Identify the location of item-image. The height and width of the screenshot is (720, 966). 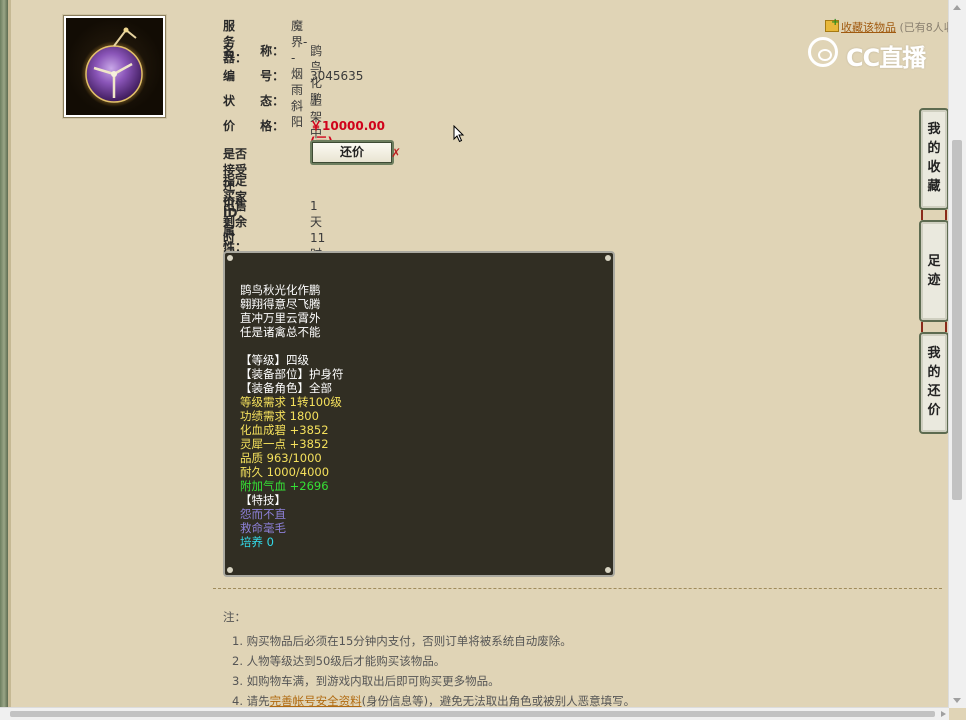
(114, 66).